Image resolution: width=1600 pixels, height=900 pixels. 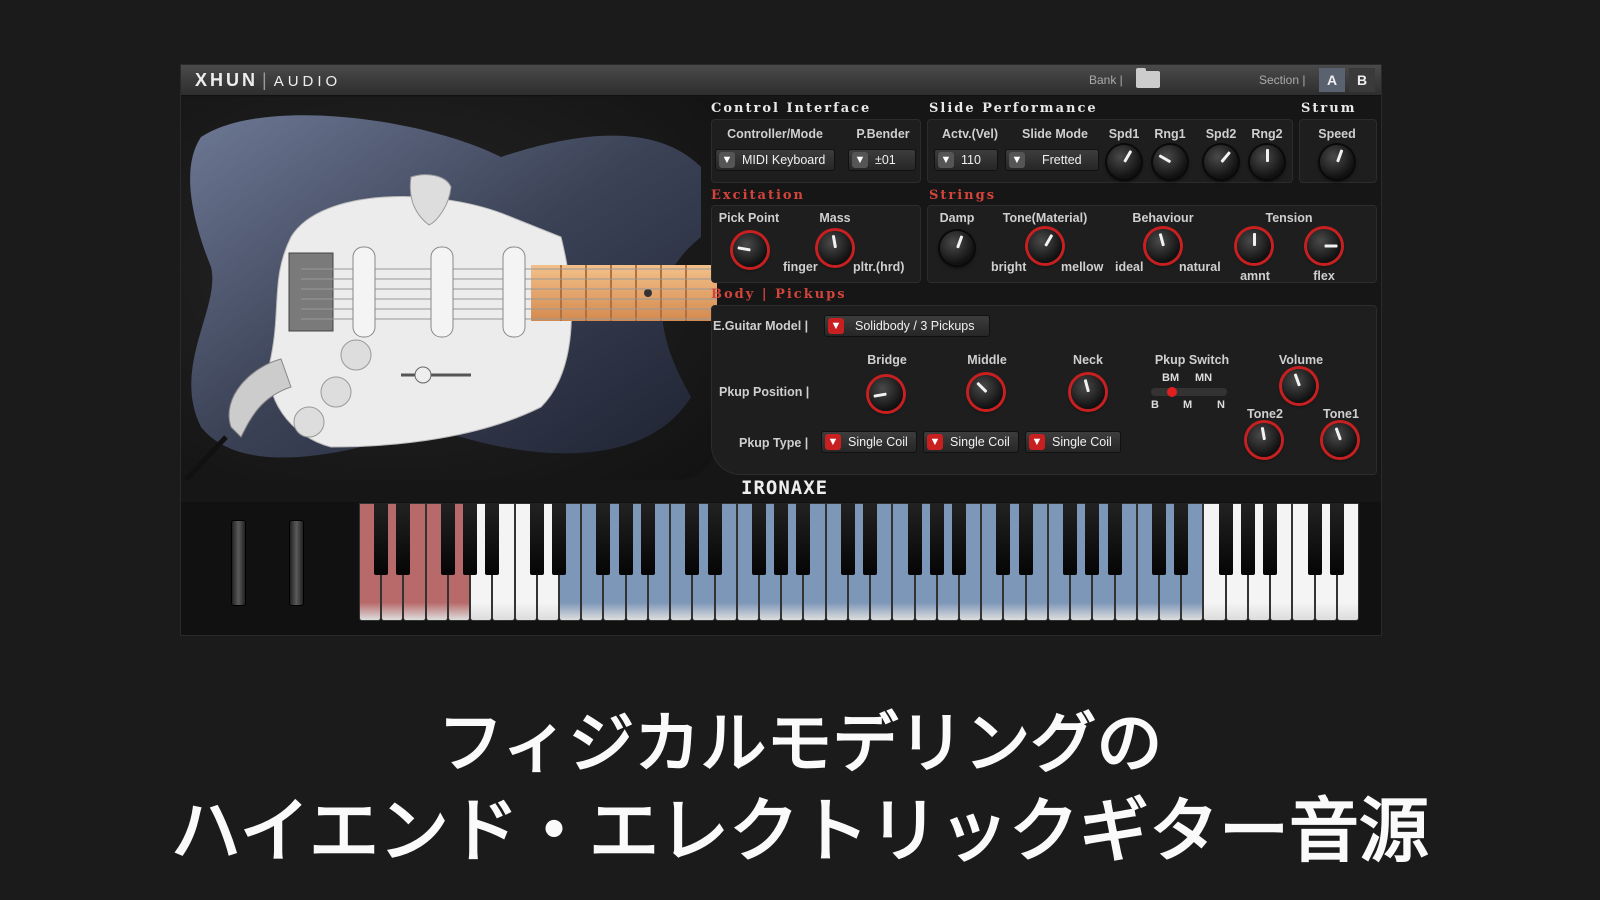 What do you see at coordinates (835, 218) in the screenshot?
I see `mass-label: Mass` at bounding box center [835, 218].